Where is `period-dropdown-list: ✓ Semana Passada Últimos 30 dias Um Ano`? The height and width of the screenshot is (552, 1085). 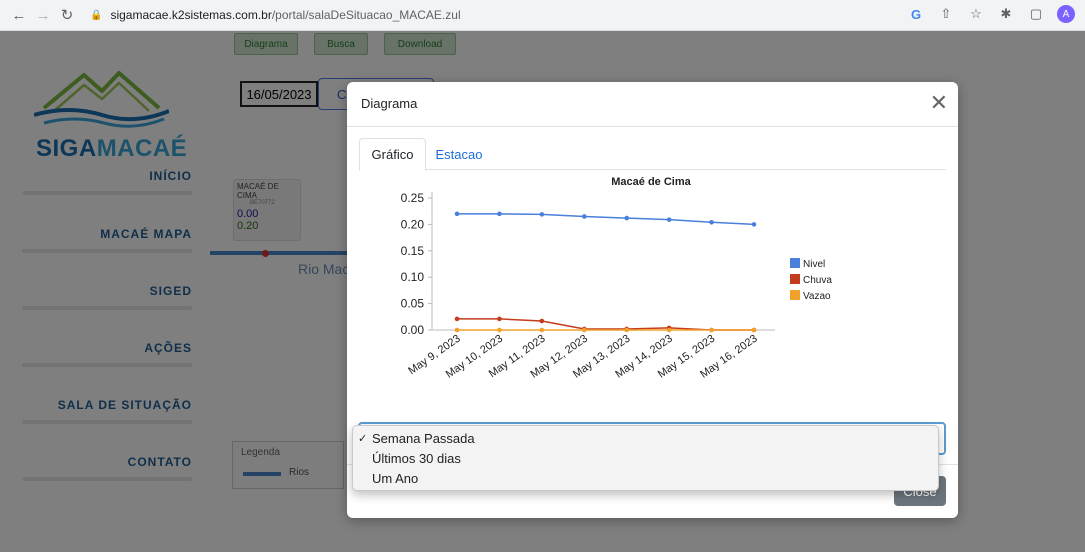 period-dropdown-list: ✓ Semana Passada Últimos 30 dias Um Ano is located at coordinates (645, 458).